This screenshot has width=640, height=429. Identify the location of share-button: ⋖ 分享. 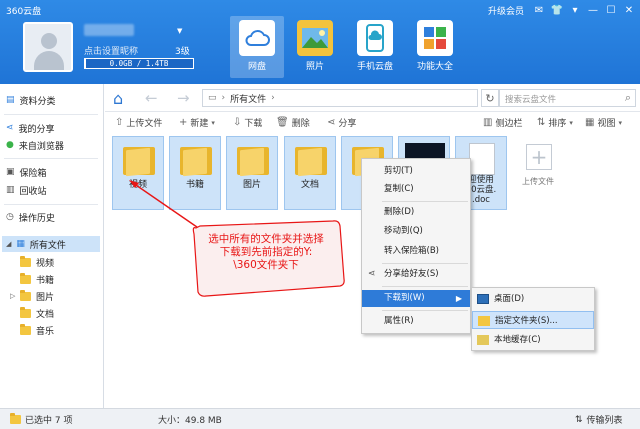
(341, 122).